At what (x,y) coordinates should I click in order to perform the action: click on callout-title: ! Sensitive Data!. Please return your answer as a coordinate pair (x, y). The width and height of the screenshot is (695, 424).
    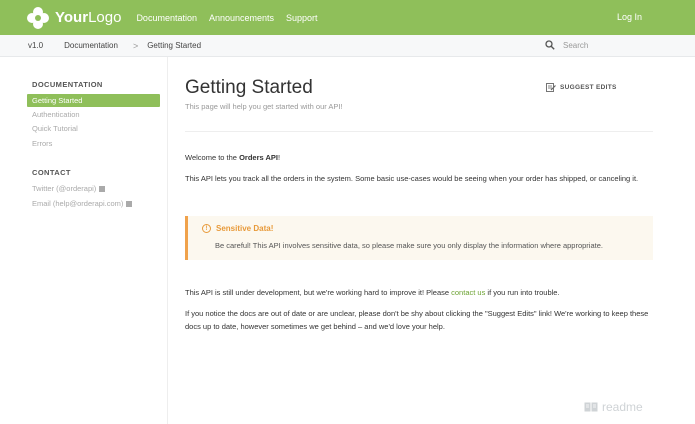
    Looking at the image, I should click on (237, 228).